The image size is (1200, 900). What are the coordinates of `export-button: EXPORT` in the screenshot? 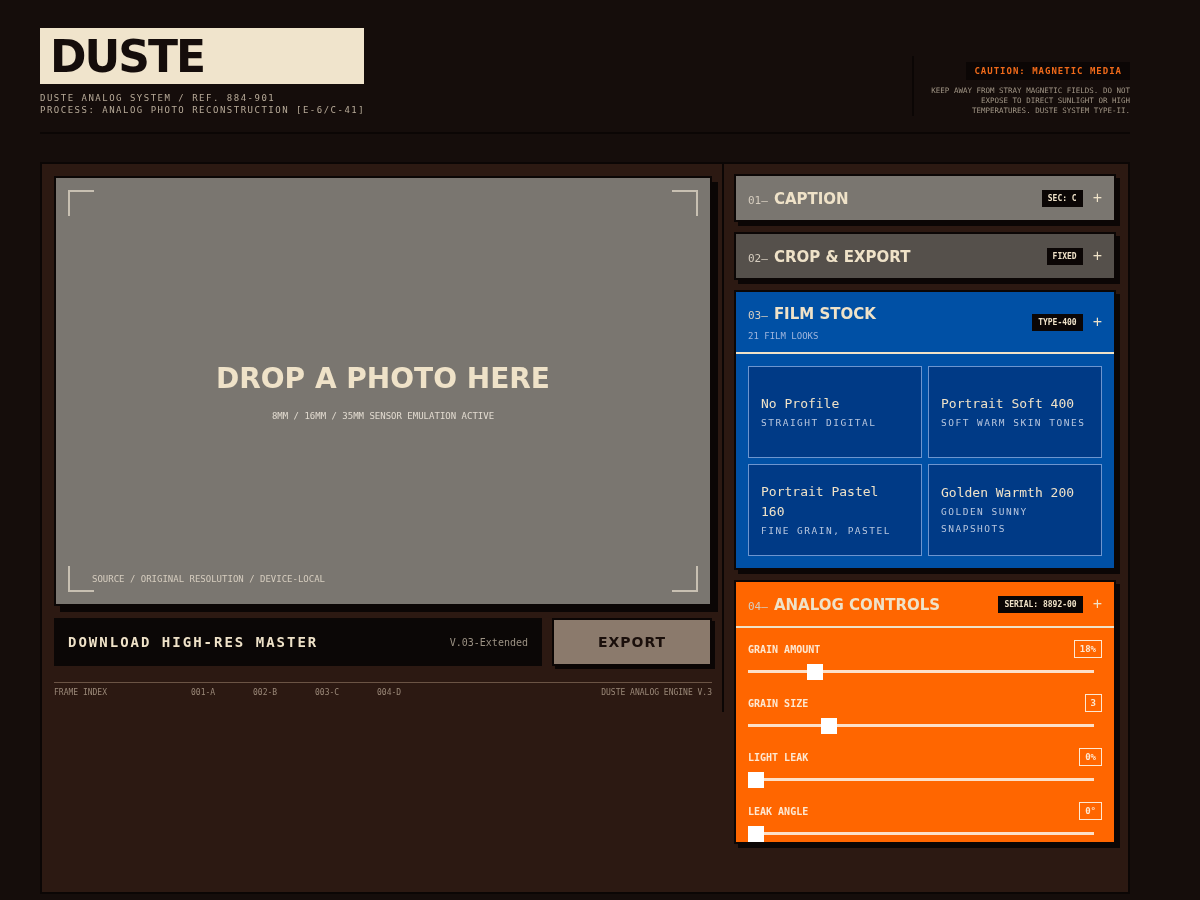 It's located at (632, 642).